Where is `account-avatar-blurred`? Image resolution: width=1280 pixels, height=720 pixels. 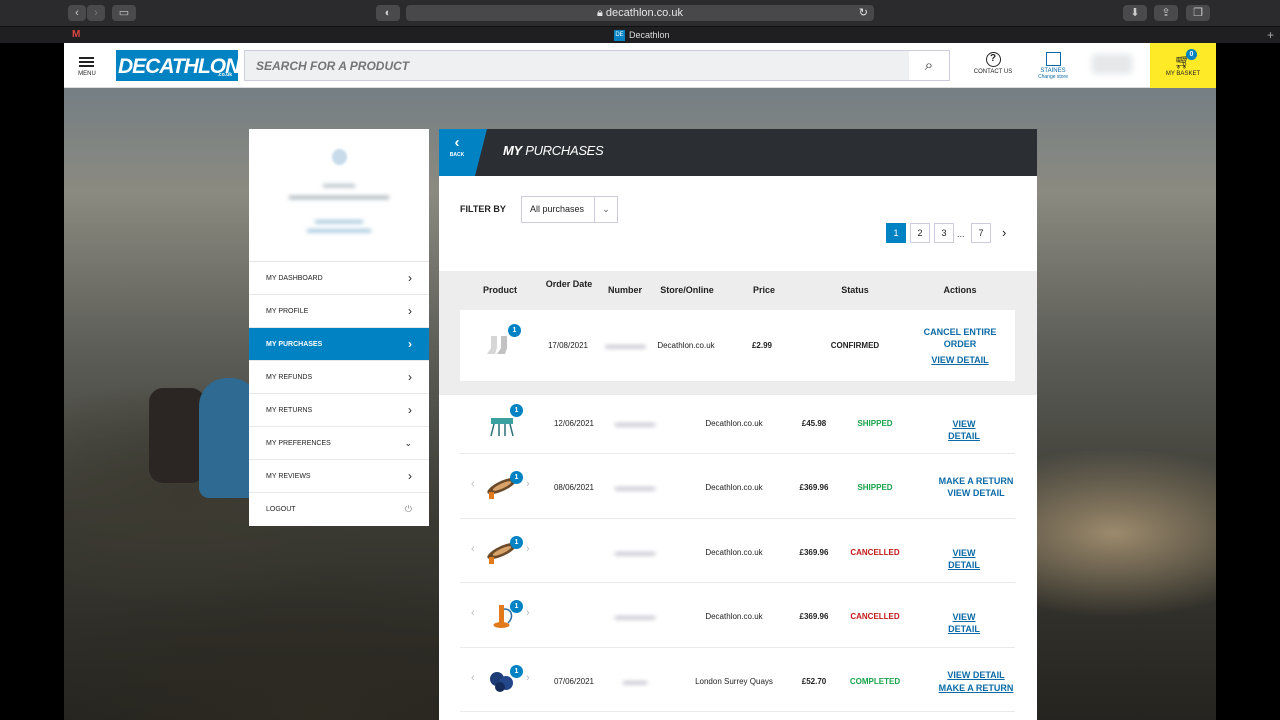
account-avatar-blurred is located at coordinates (1112, 64).